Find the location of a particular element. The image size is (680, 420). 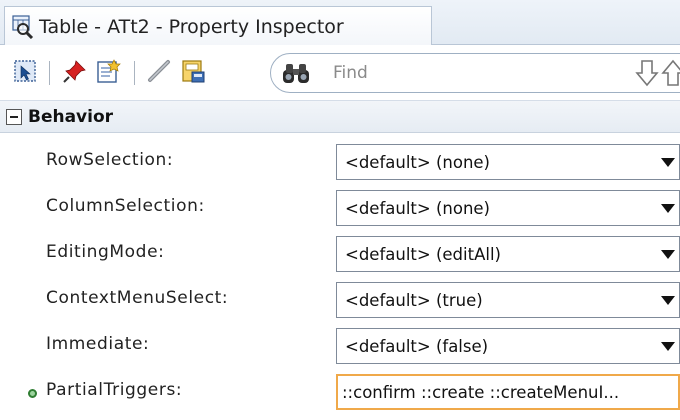

pencil-button is located at coordinates (159, 73).